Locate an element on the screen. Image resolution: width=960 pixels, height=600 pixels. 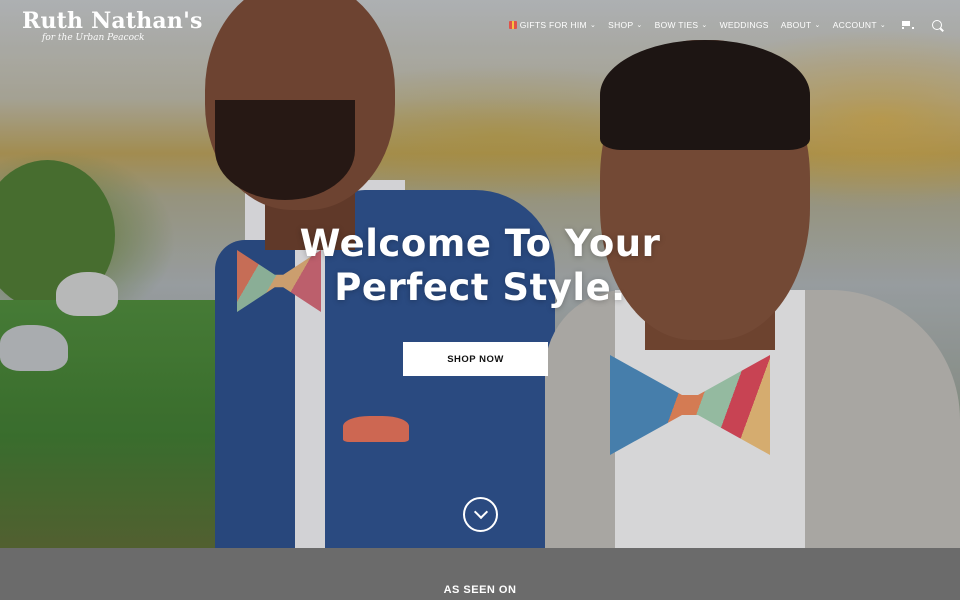
nav-item-label: ABOUT is located at coordinates (796, 25).